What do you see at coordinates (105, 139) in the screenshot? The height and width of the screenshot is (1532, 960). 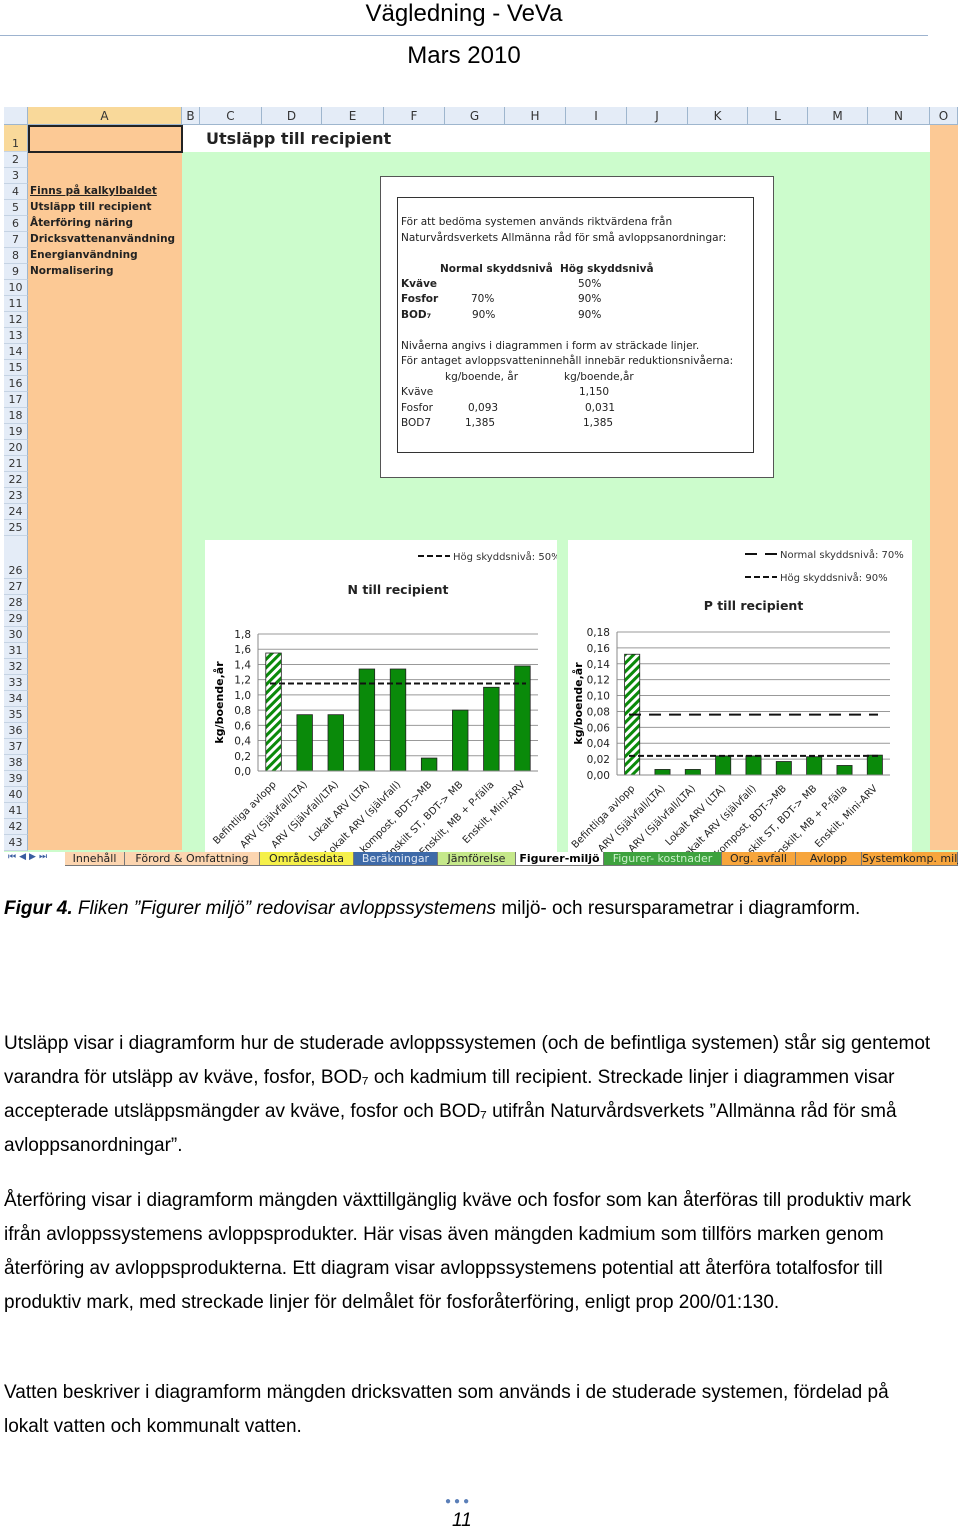 I see `selected-cell-a1` at bounding box center [105, 139].